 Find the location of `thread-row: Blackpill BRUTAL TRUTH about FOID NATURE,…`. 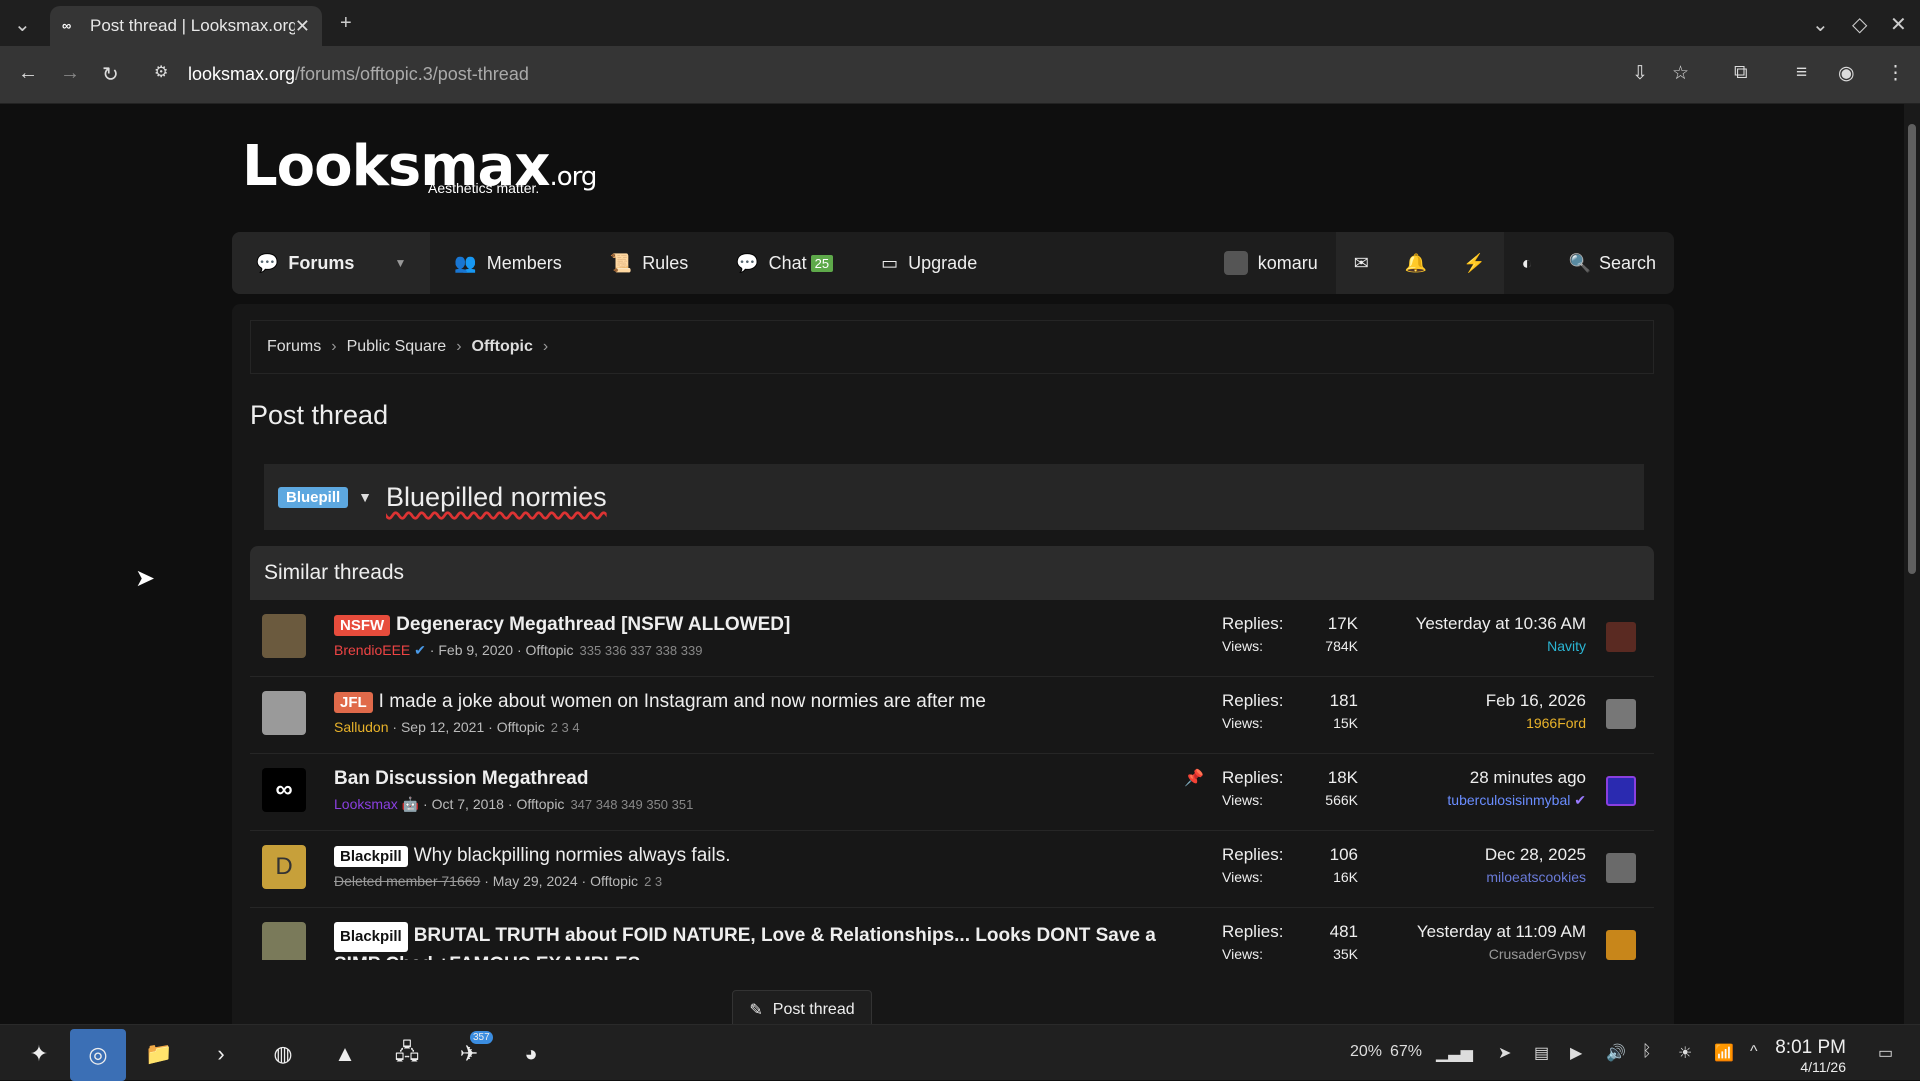

thread-row: Blackpill BRUTAL TRUTH about FOID NATURE,… is located at coordinates (952, 934).